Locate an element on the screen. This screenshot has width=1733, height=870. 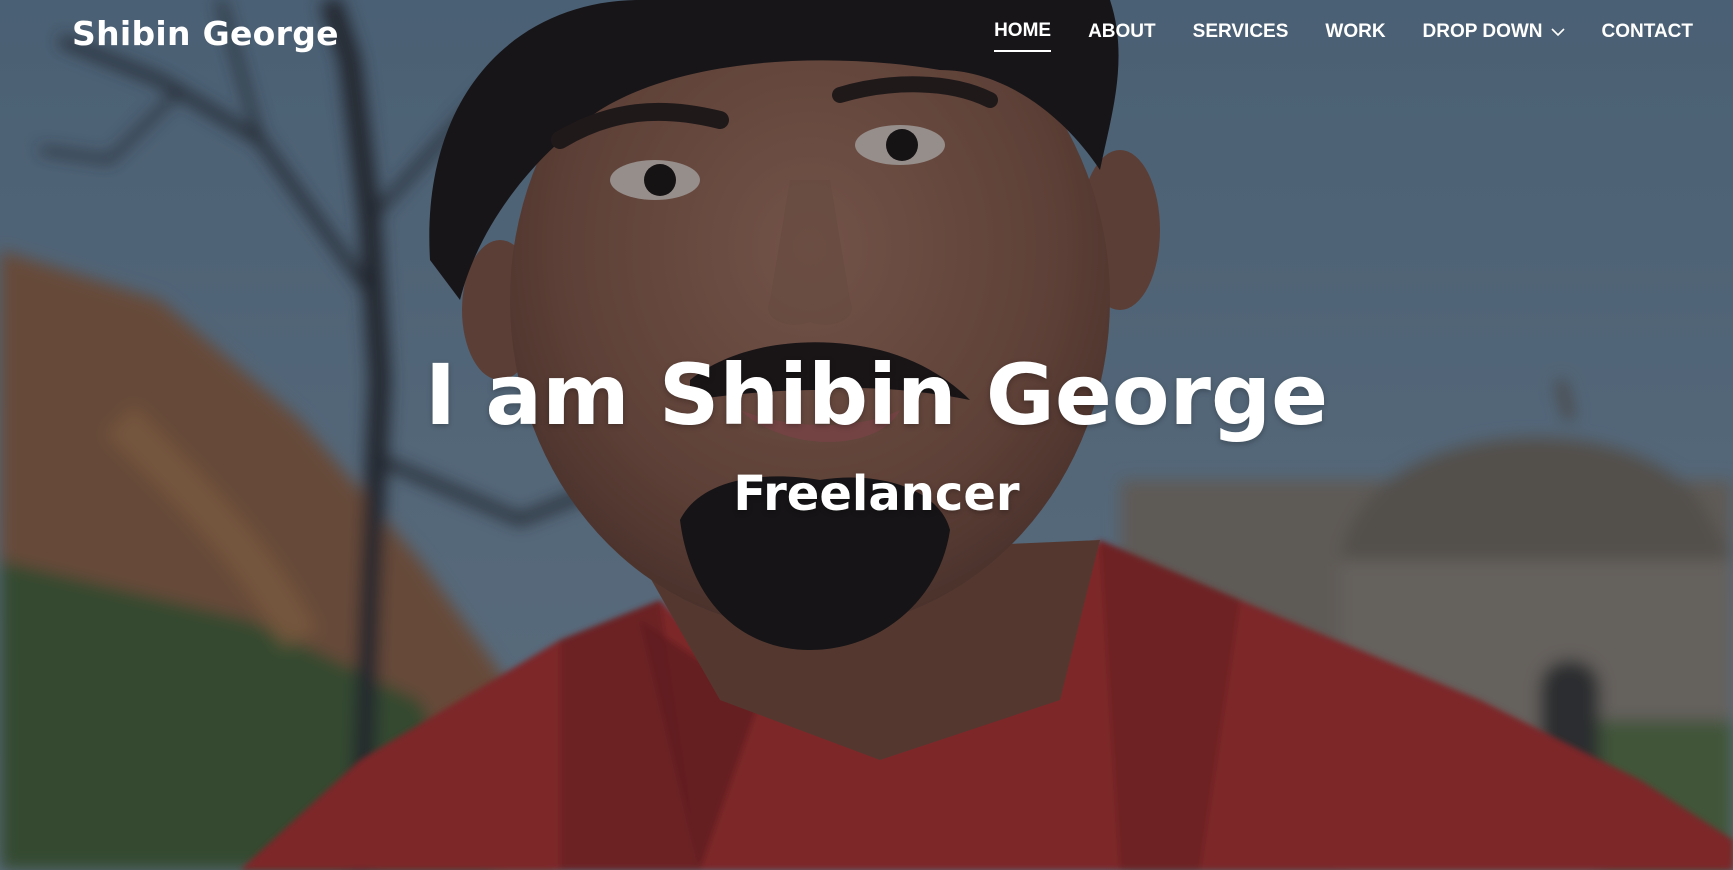
nav-link-contact: CONTACT is located at coordinates (1647, 36).